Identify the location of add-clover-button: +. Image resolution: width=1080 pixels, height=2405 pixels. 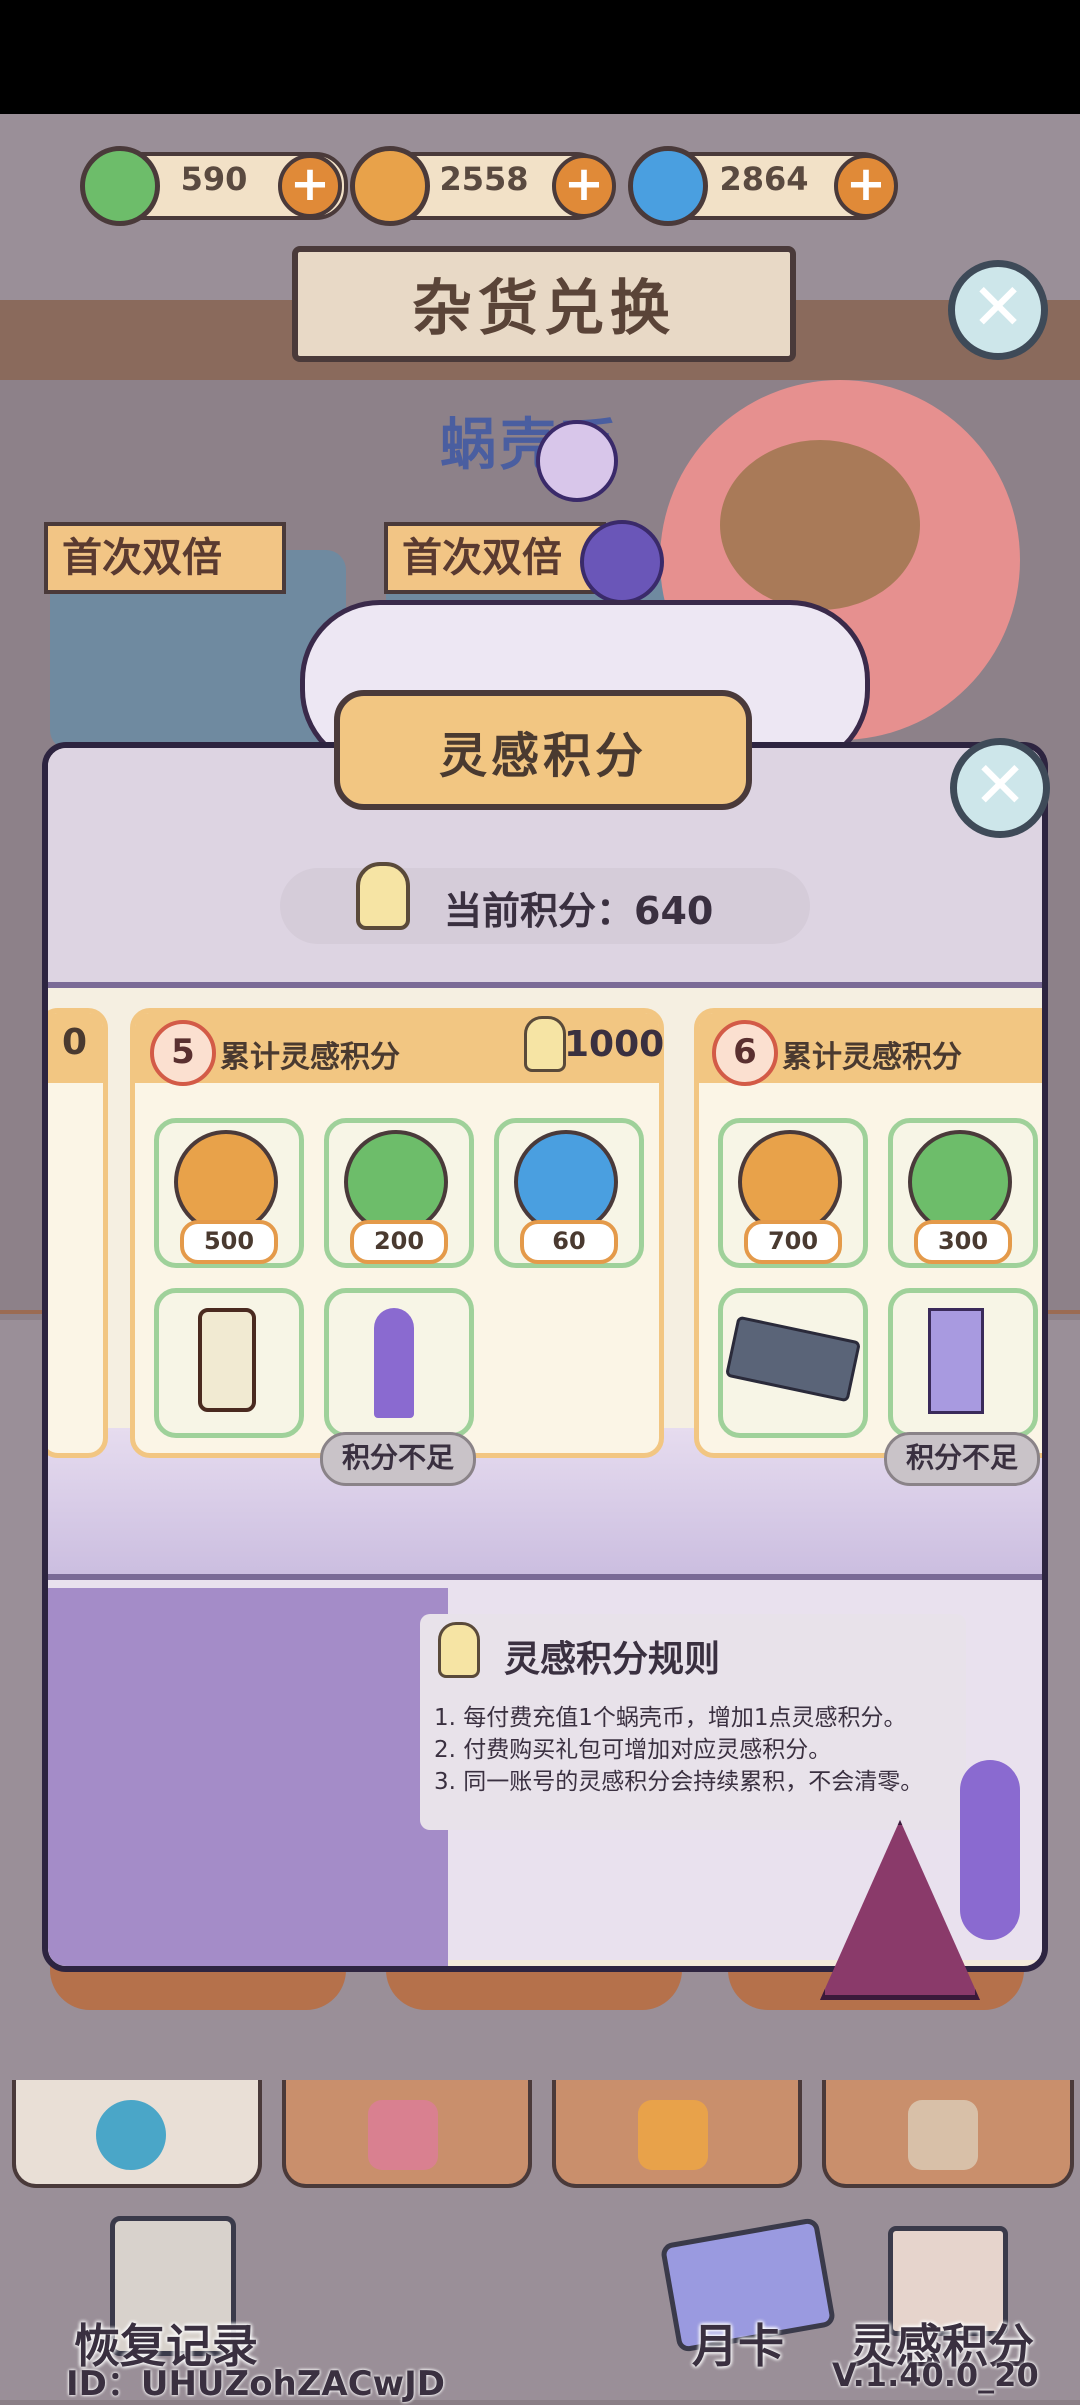
(310, 186).